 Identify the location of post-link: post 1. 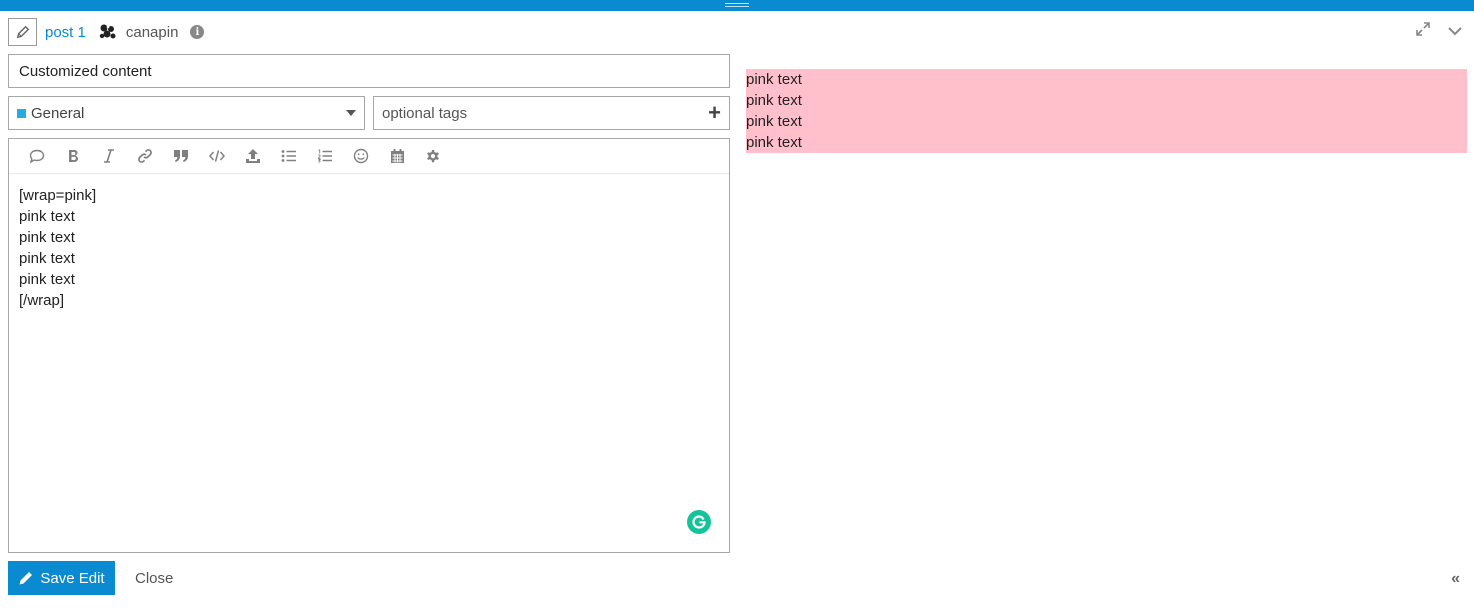
(65, 32).